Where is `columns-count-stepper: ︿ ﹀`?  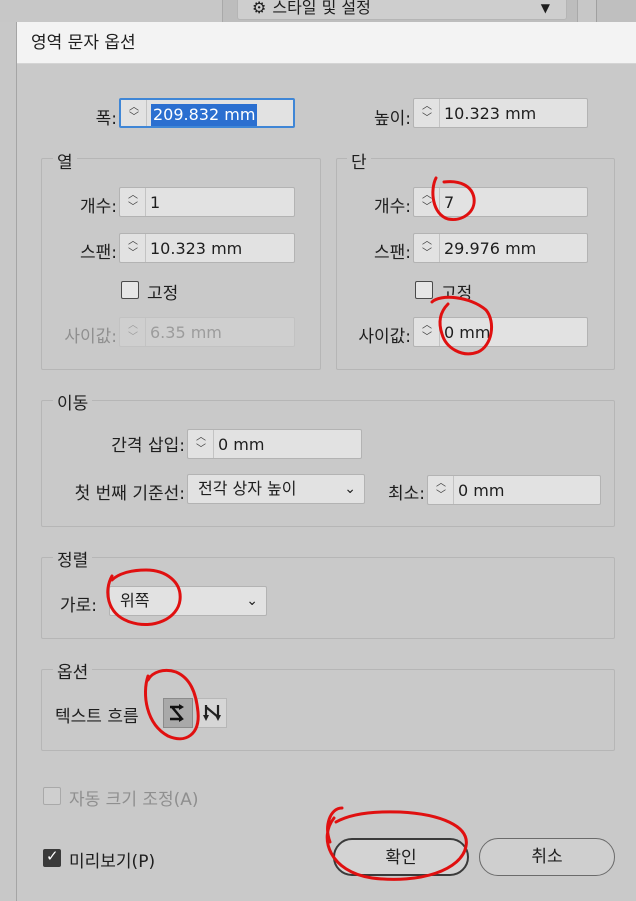 columns-count-stepper: ︿ ﹀ is located at coordinates (427, 202).